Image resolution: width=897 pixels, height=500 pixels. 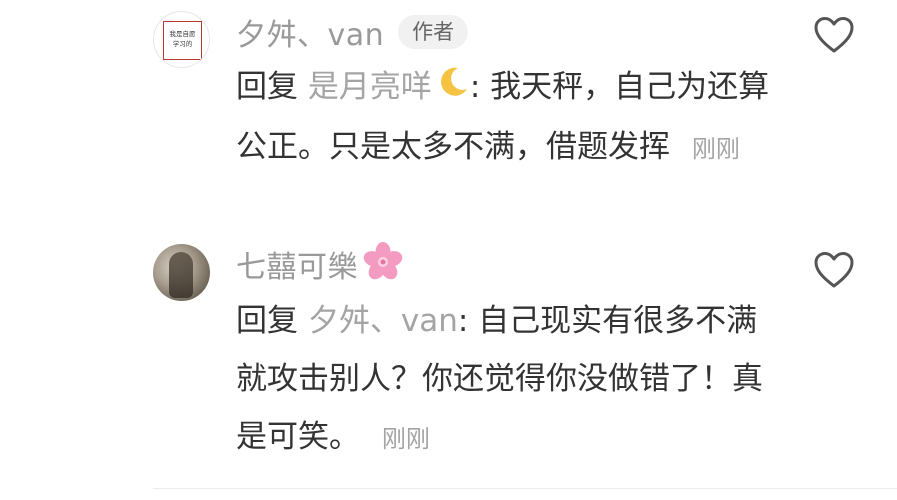 I want to click on avatar-logo: 我是自愿 学习的 ·, so click(x=182, y=40).